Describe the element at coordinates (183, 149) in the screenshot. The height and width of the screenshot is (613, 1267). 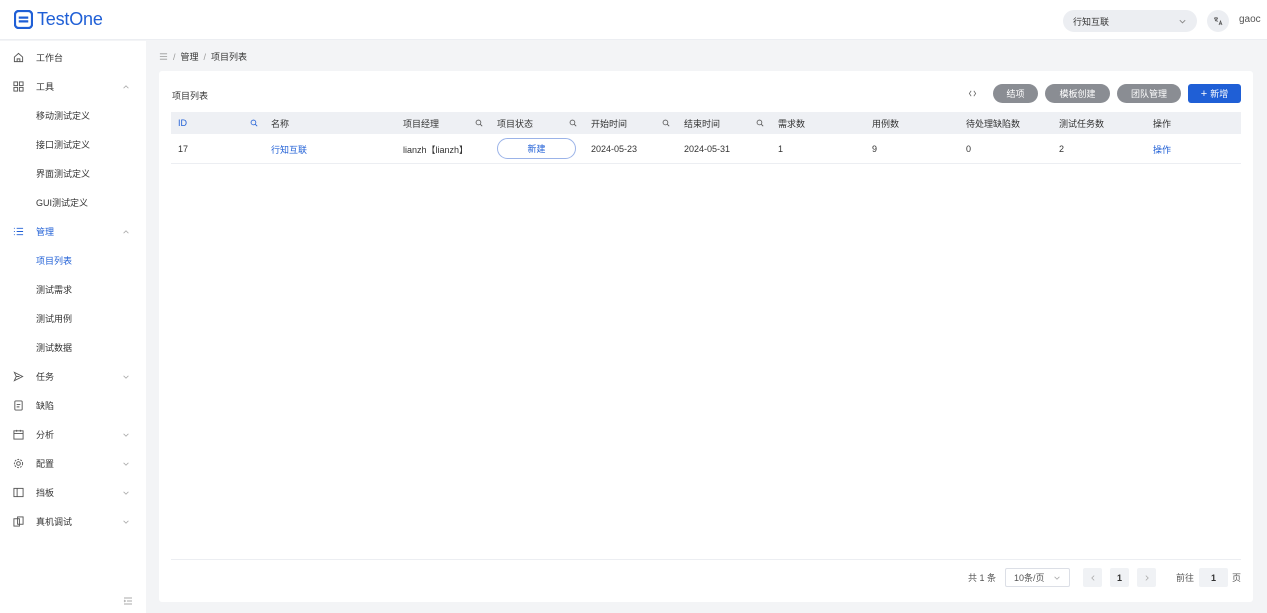
I see `cell-id: 17` at that location.